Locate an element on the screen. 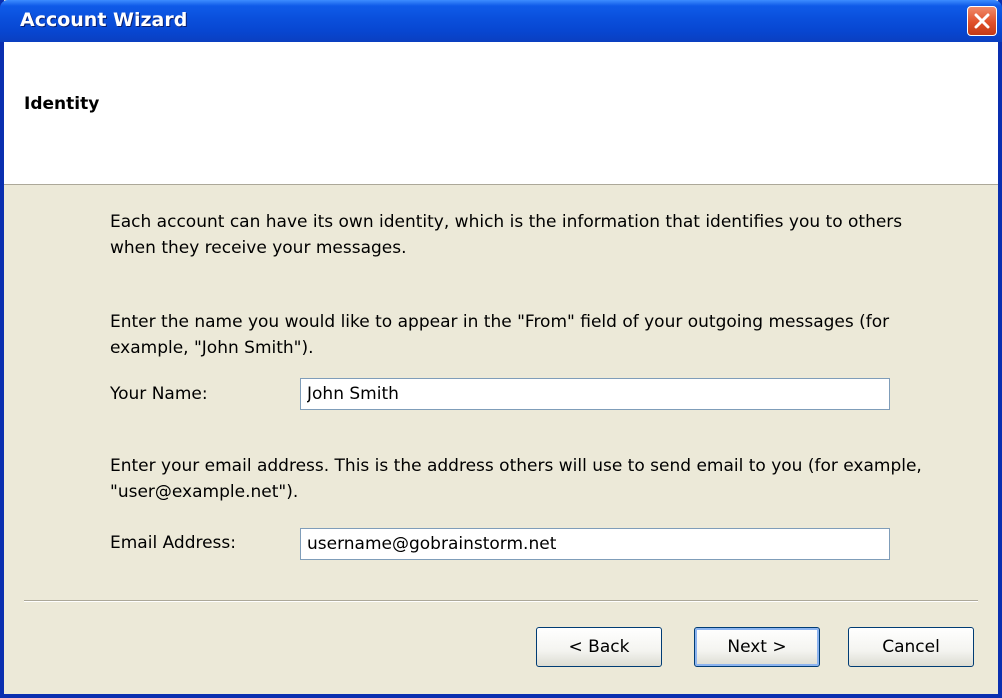  close-icon is located at coordinates (982, 21).